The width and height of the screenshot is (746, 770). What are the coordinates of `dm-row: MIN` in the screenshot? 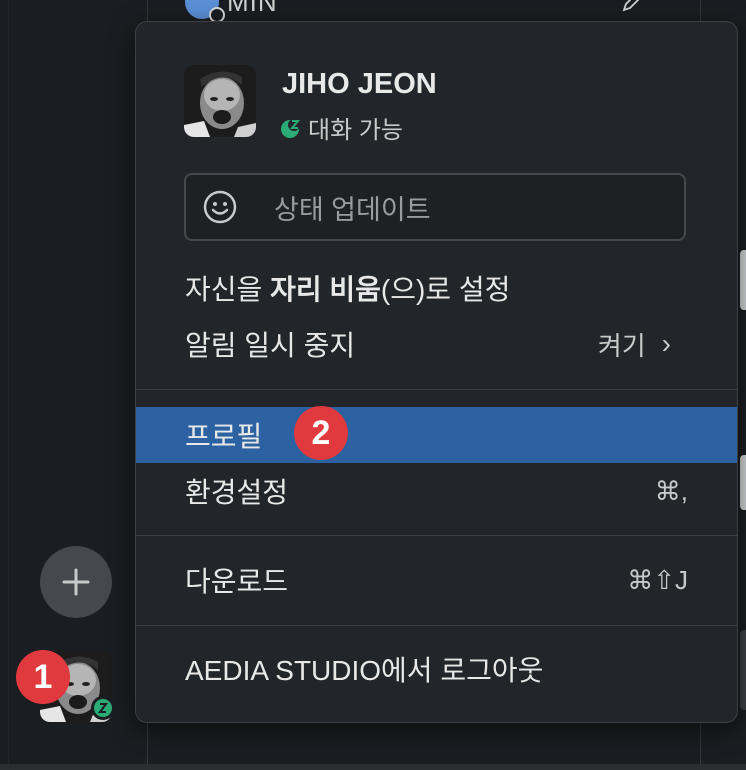 It's located at (231, 11).